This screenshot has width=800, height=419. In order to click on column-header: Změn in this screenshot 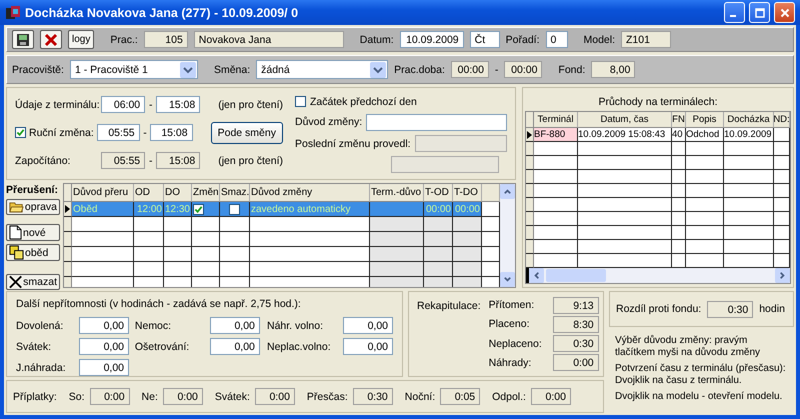, I will do `click(206, 193)`.